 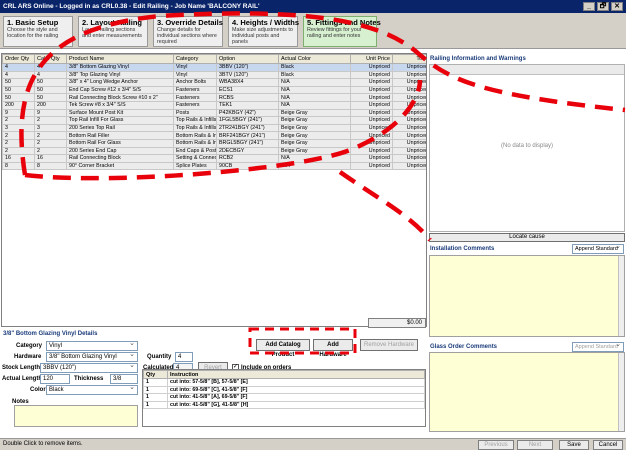 What do you see at coordinates (92, 357) in the screenshot?
I see `hardware-select: 3/8" Bottom Glazing Vinyl` at bounding box center [92, 357].